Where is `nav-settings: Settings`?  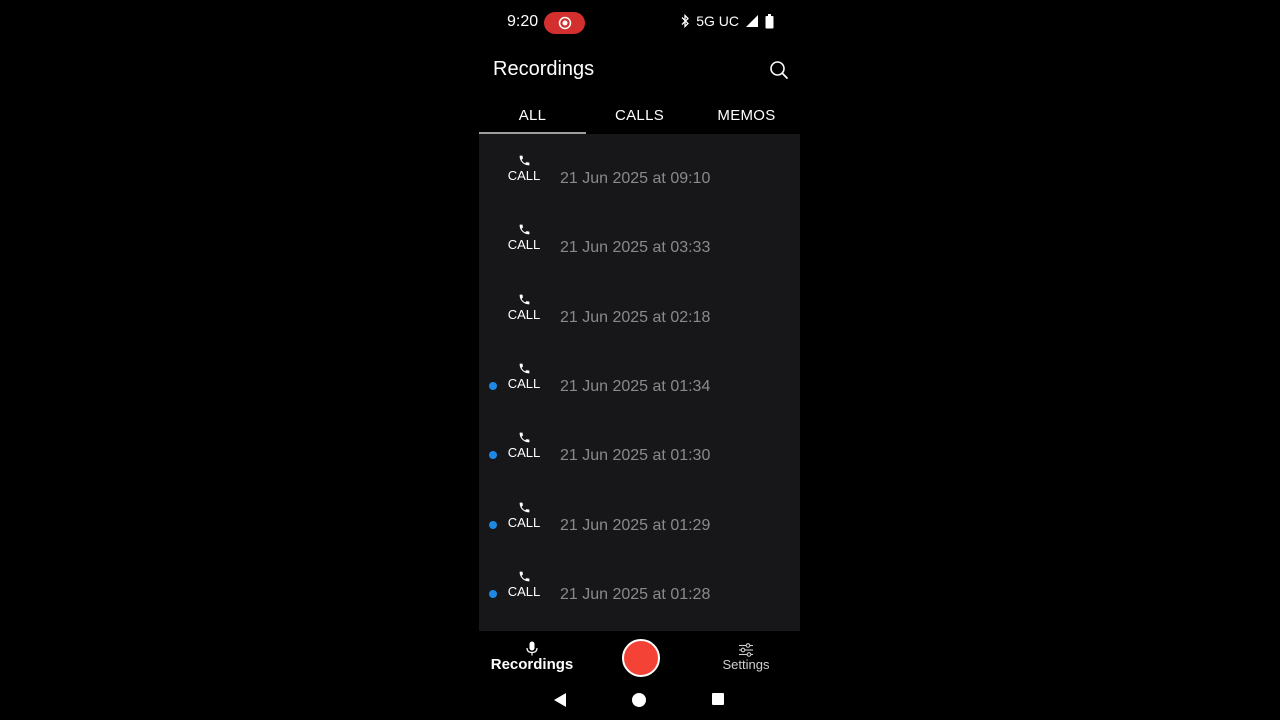 nav-settings: Settings is located at coordinates (746, 657).